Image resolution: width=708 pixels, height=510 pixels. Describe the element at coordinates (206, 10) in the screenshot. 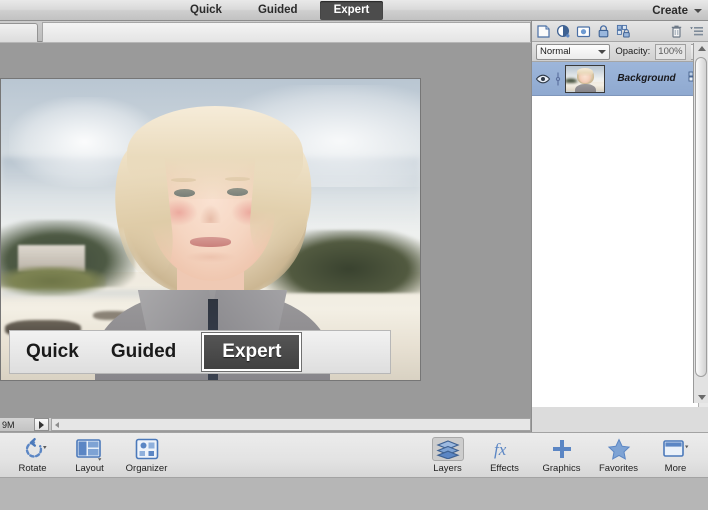

I see `mode-tab-quick: Quick` at that location.